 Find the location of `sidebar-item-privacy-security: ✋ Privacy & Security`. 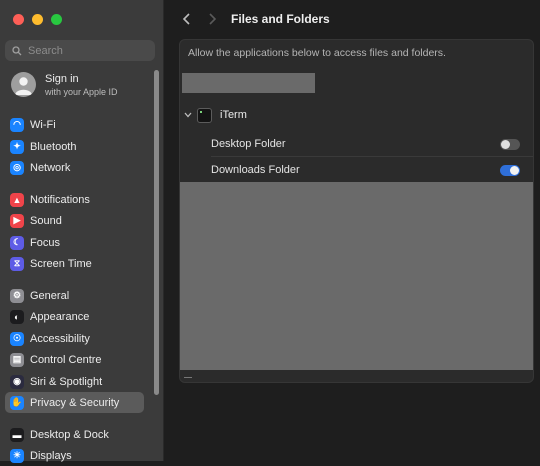

sidebar-item-privacy-security: ✋ Privacy & Security is located at coordinates (74, 402).